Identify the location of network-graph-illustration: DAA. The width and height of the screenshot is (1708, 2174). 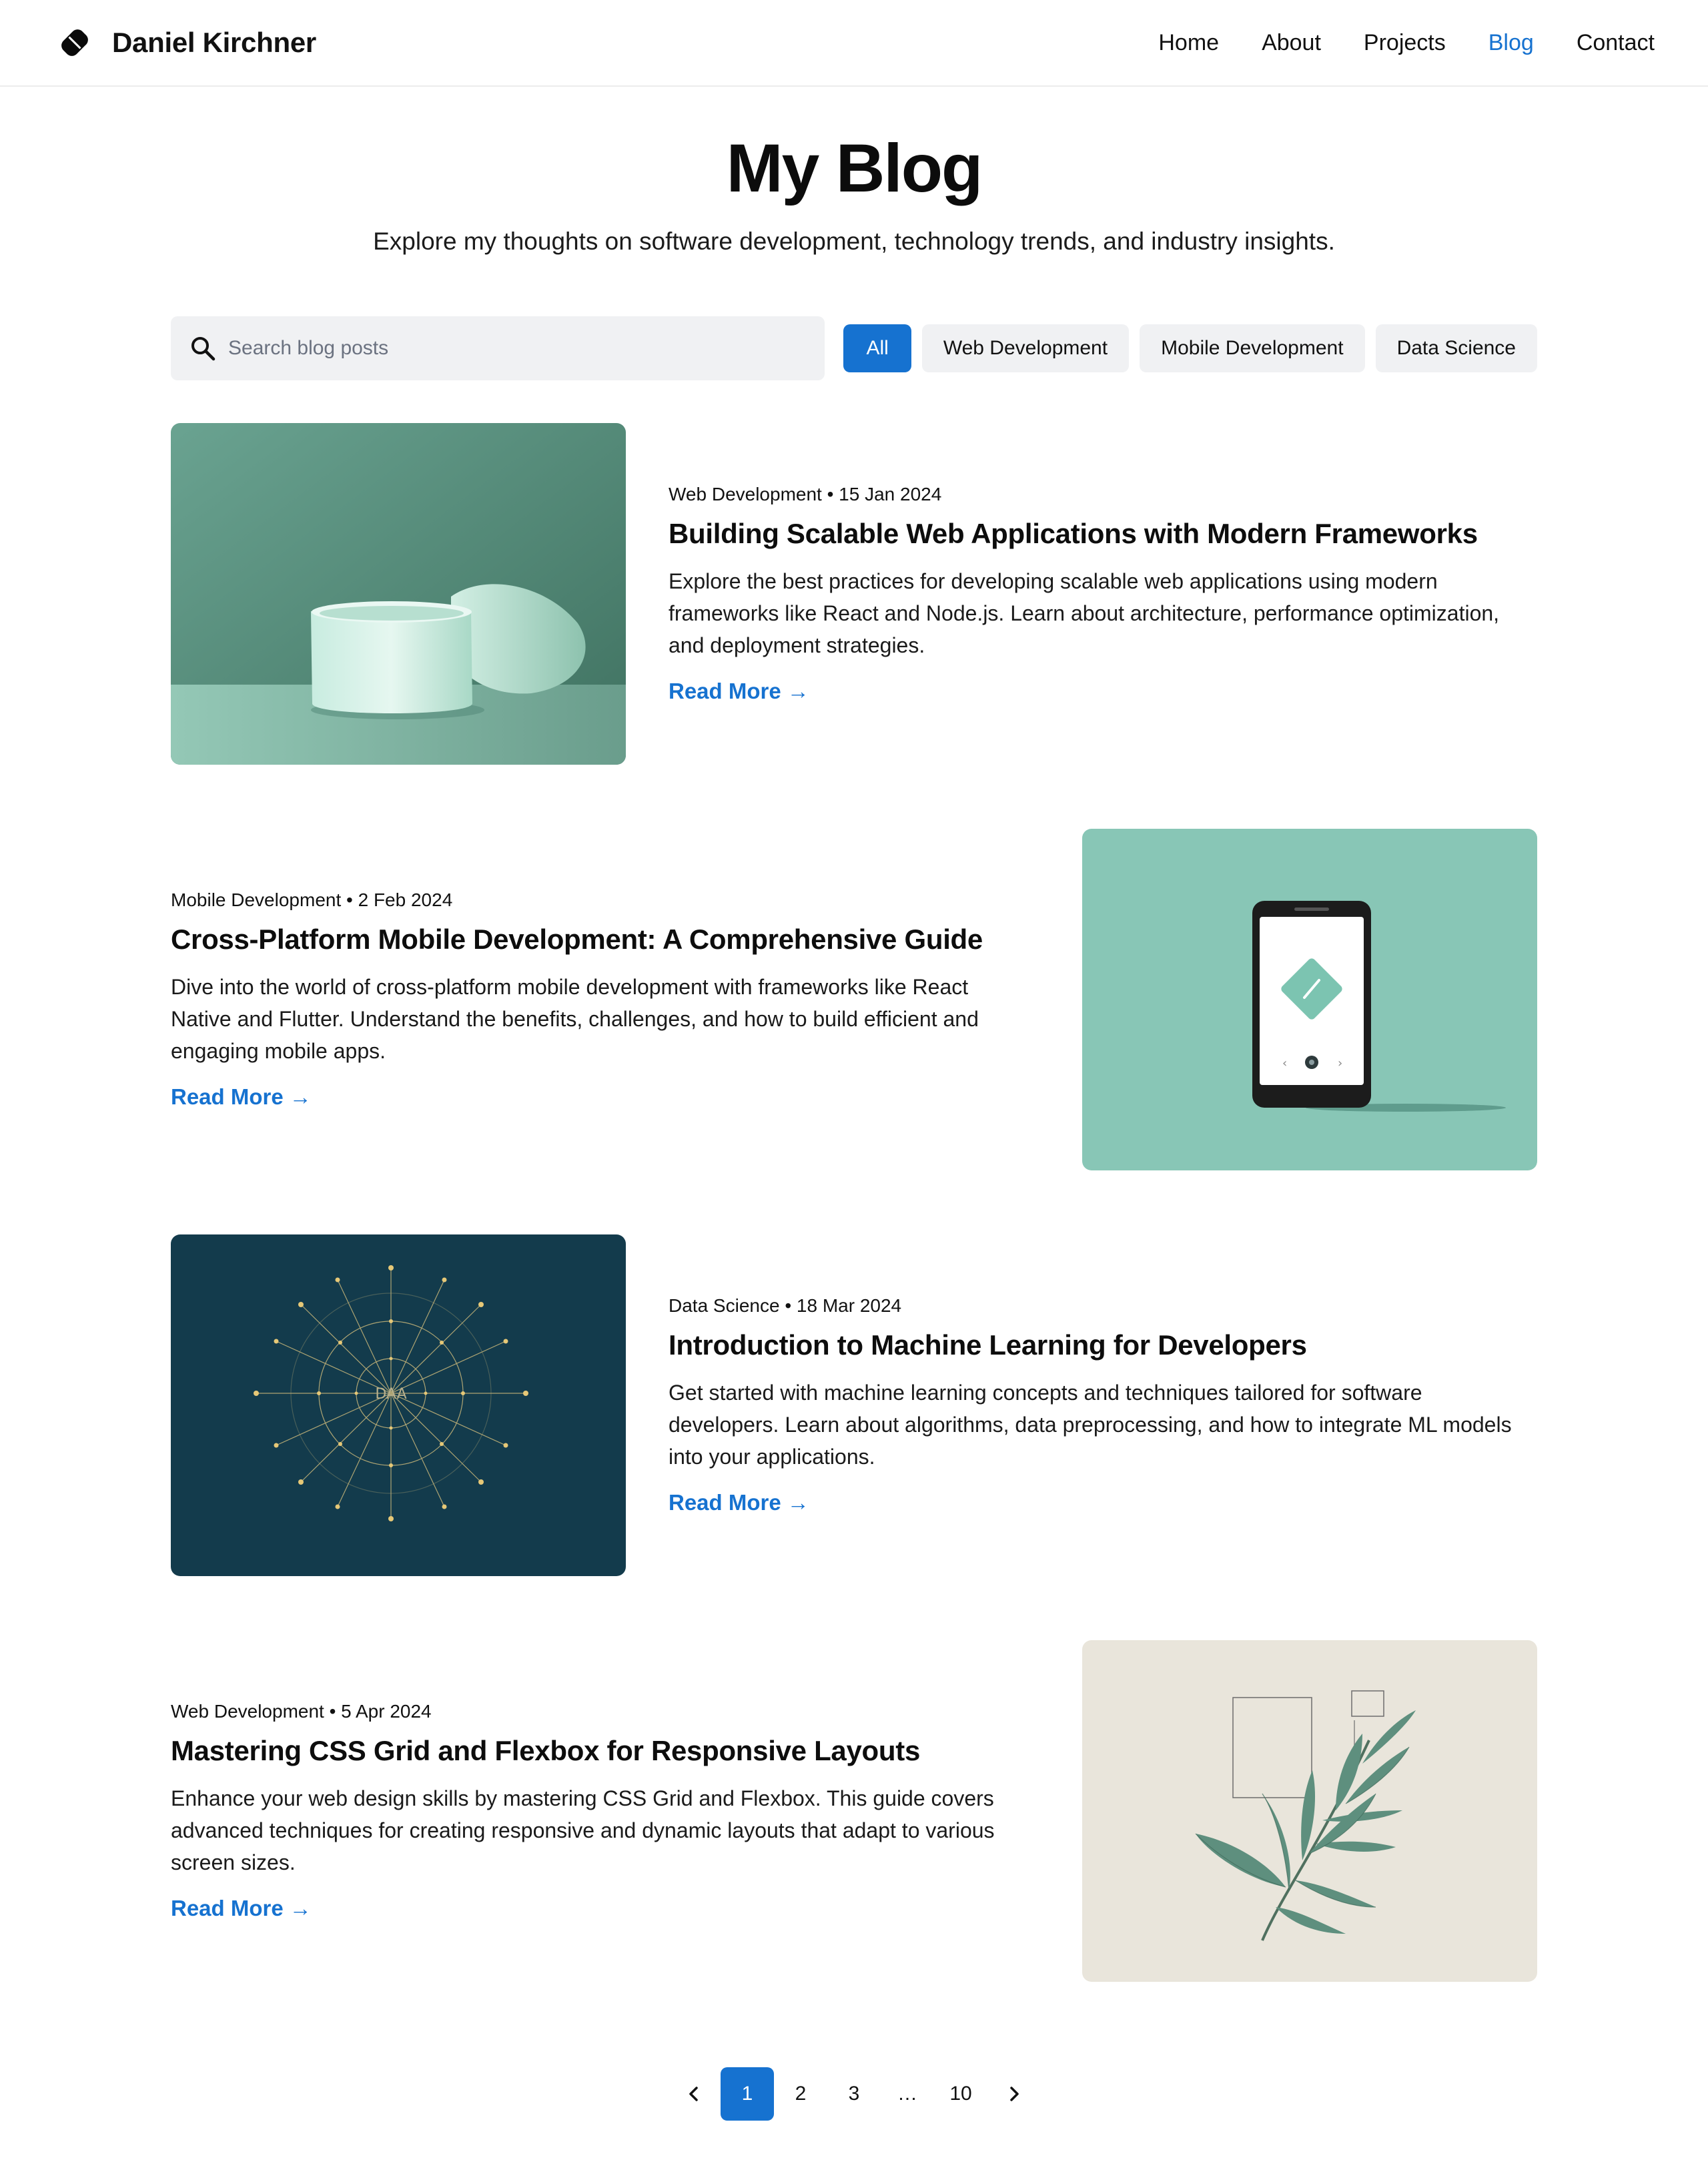
(398, 1405).